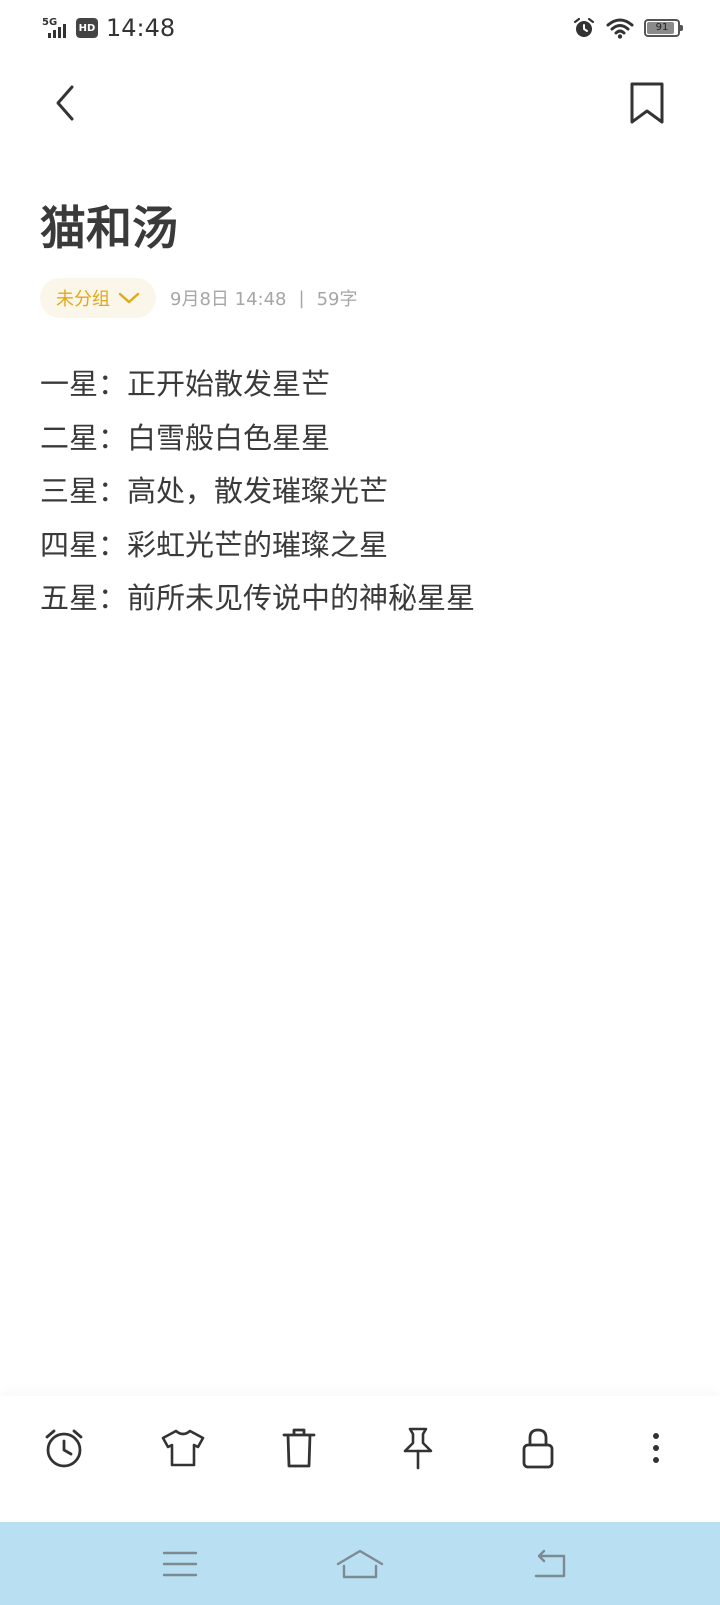 This screenshot has height=1605, width=720. Describe the element at coordinates (360, 1459) in the screenshot. I see `bottom-toolbar` at that location.